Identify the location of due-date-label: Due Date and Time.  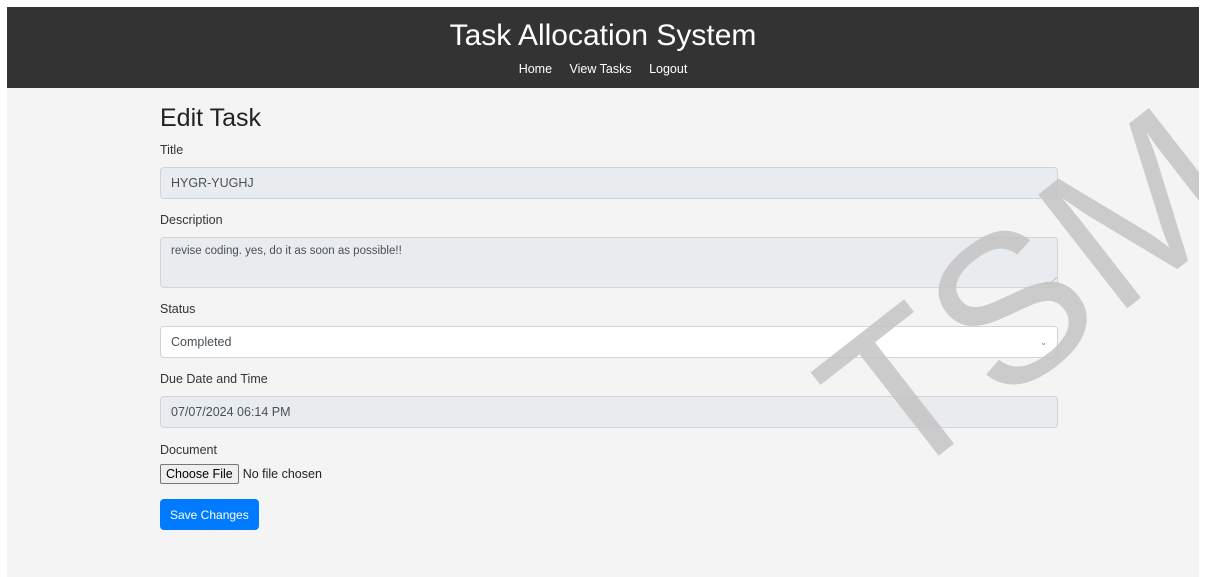
(214, 379).